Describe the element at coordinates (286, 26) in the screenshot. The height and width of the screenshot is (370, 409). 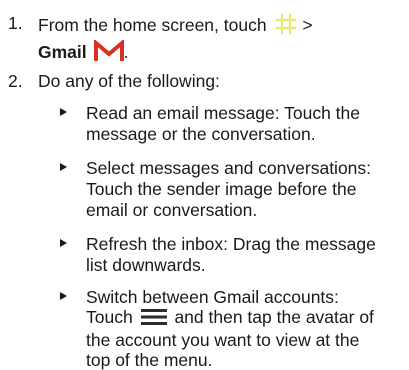
I see `apps-grid-icon` at that location.